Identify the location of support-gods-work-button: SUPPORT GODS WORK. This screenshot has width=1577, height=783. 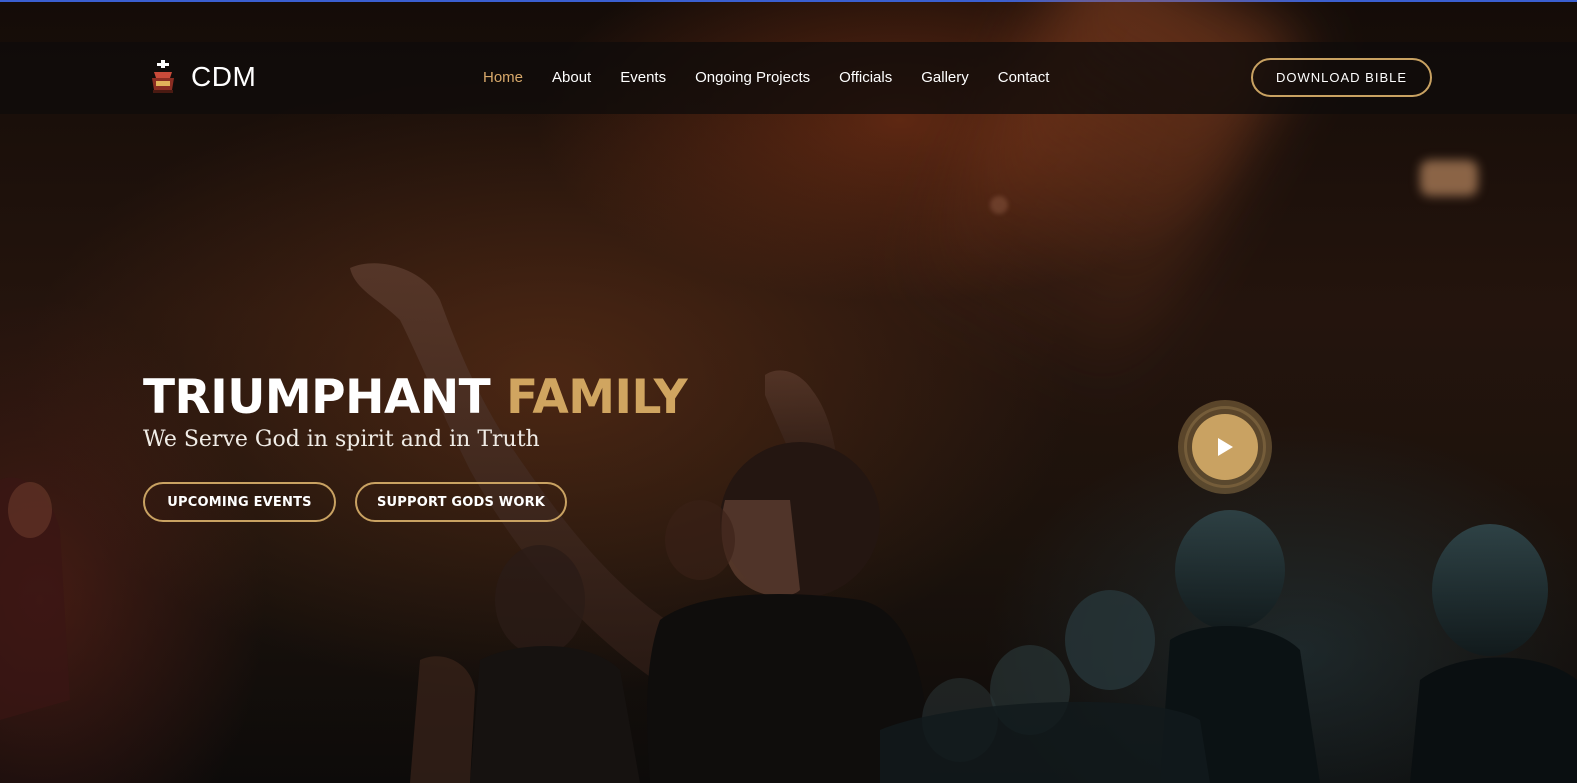
(461, 502).